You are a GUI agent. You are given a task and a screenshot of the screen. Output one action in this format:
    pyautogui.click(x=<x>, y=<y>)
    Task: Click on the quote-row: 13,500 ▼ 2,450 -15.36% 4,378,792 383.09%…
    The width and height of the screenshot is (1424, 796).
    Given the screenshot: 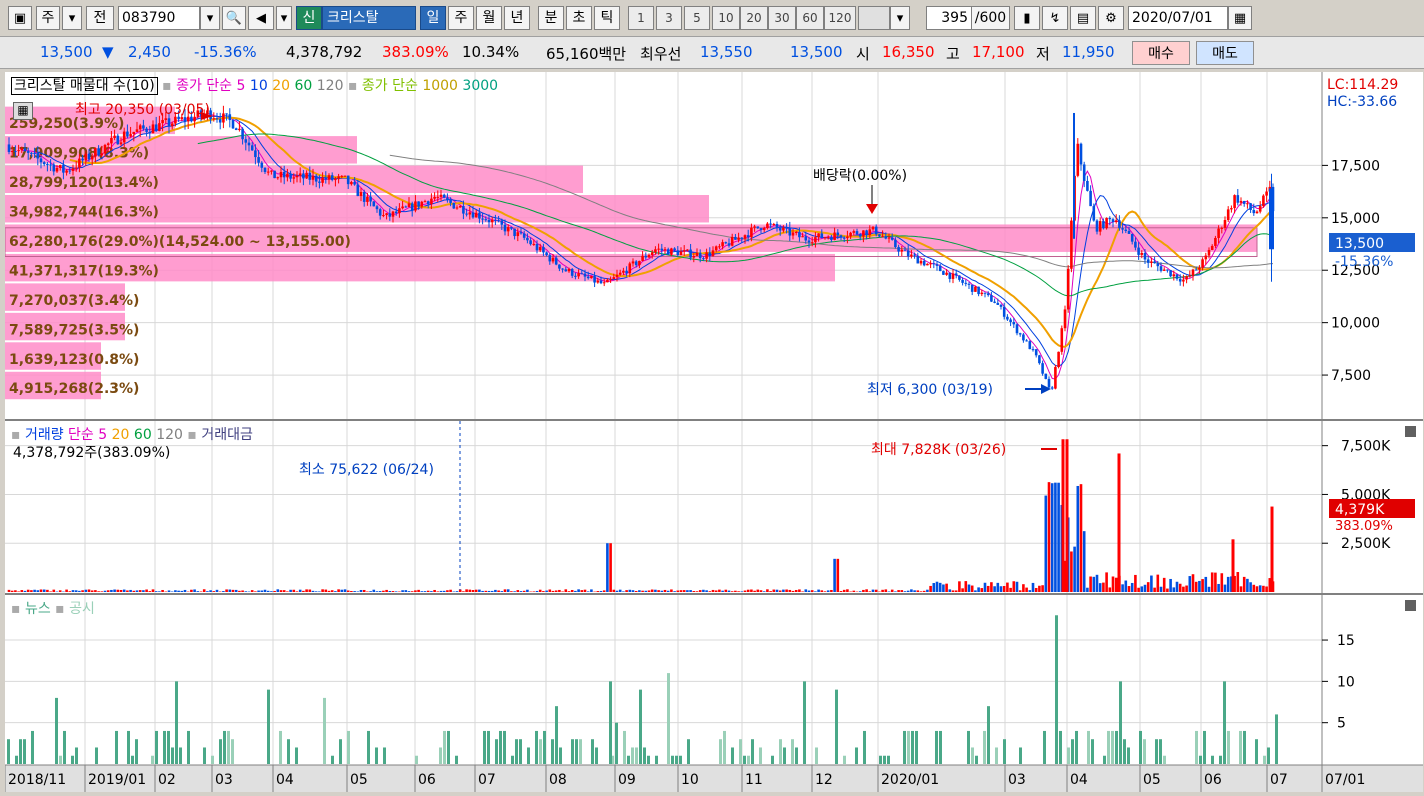 What is the action you would take?
    pyautogui.click(x=712, y=53)
    